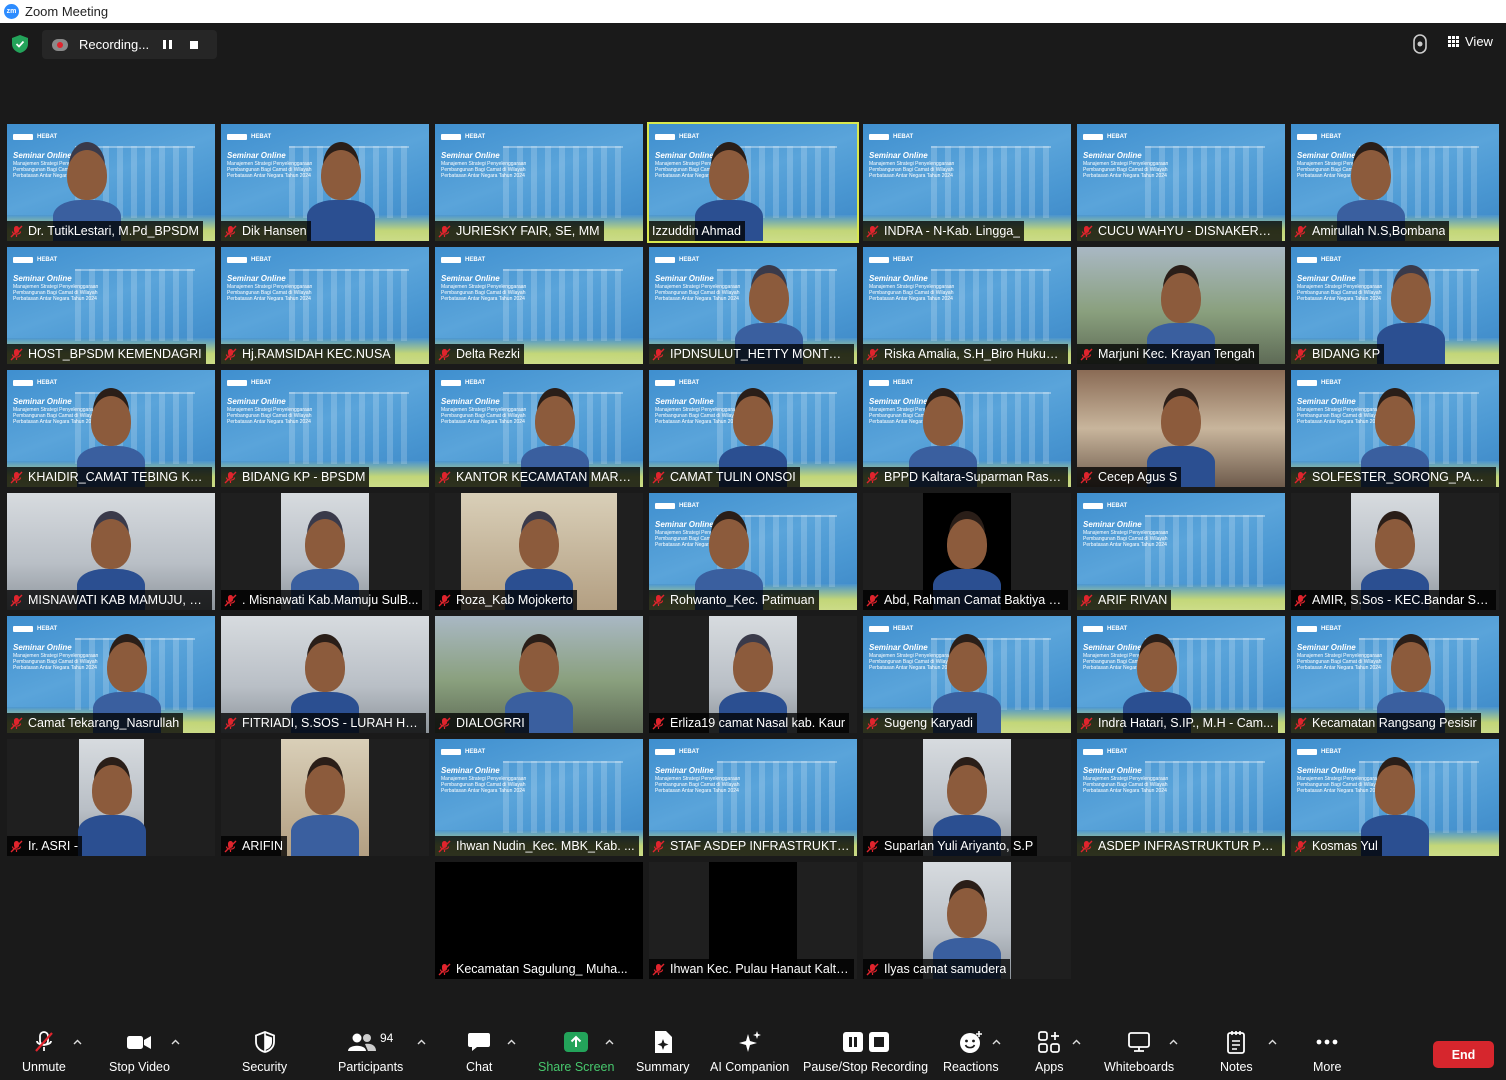  Describe the element at coordinates (753, 674) in the screenshot. I see `participant-tile: Erliza19 camat Nasal kab. Kaur` at that location.